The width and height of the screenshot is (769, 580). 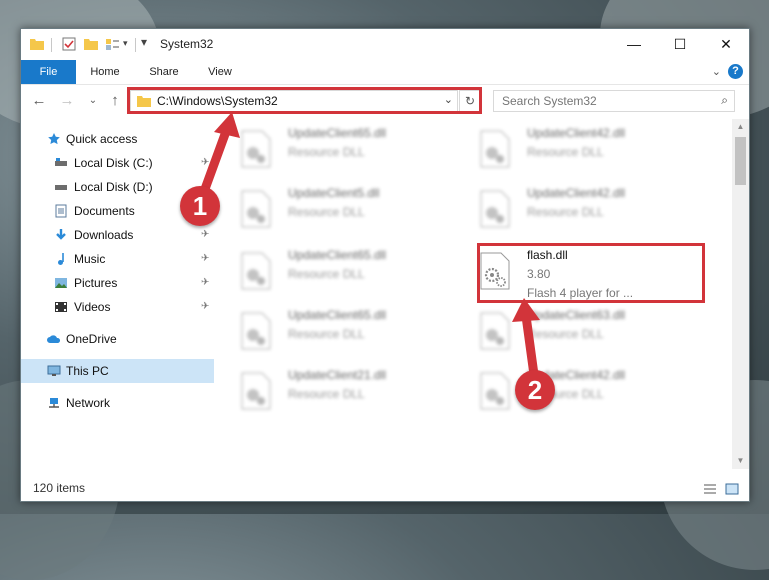 I want to click on sidebar-item-this-pc: This PC, so click(x=117, y=371).